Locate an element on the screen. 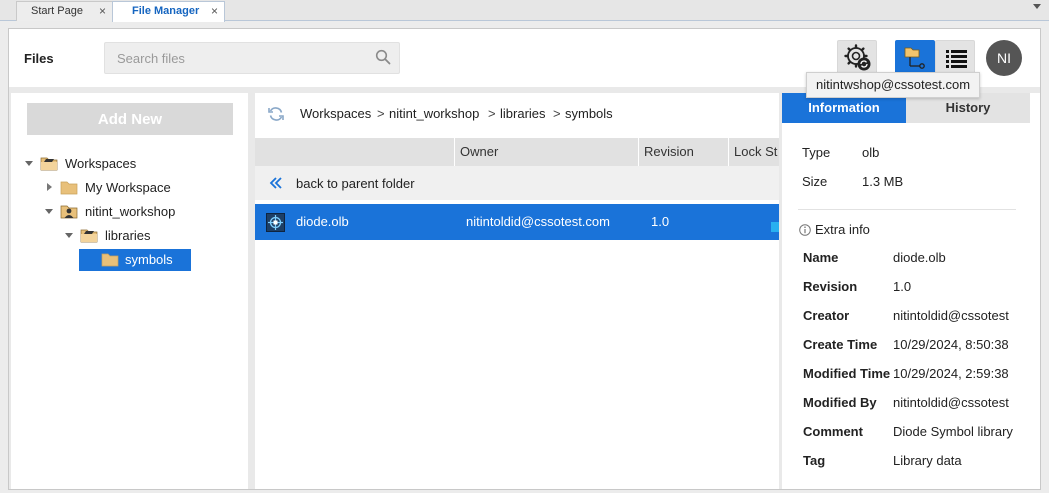  summary-value-size: 1.3 MB is located at coordinates (883, 181).